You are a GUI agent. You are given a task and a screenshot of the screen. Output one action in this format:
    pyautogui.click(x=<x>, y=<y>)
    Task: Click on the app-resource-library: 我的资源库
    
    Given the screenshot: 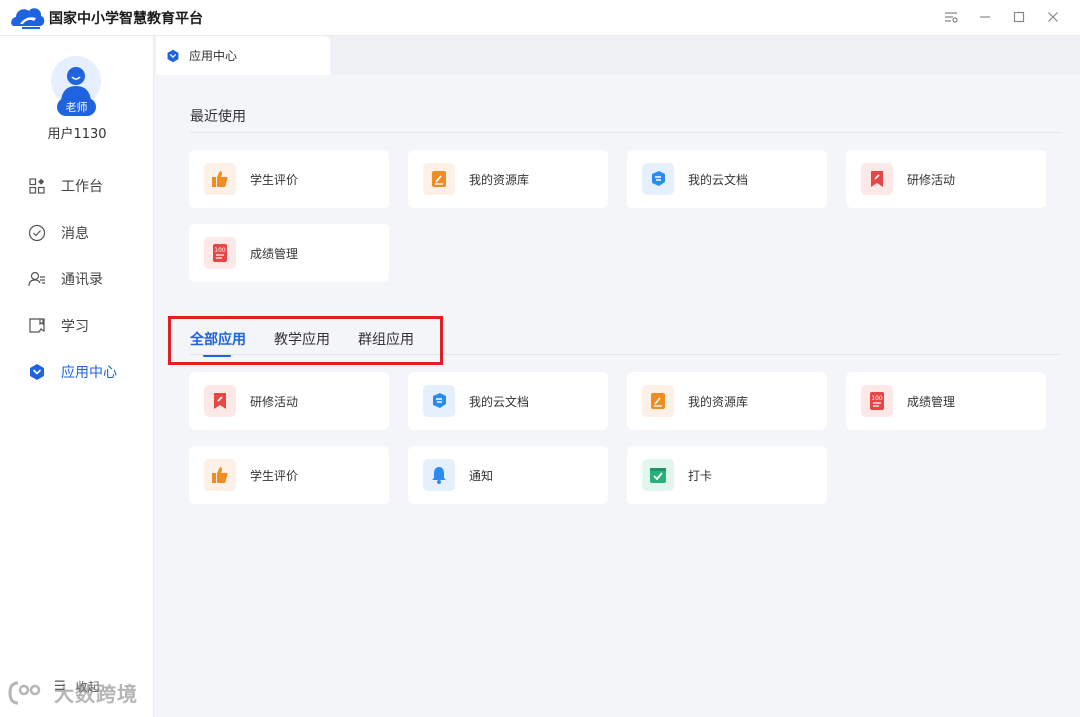 What is the action you would take?
    pyautogui.click(x=727, y=401)
    